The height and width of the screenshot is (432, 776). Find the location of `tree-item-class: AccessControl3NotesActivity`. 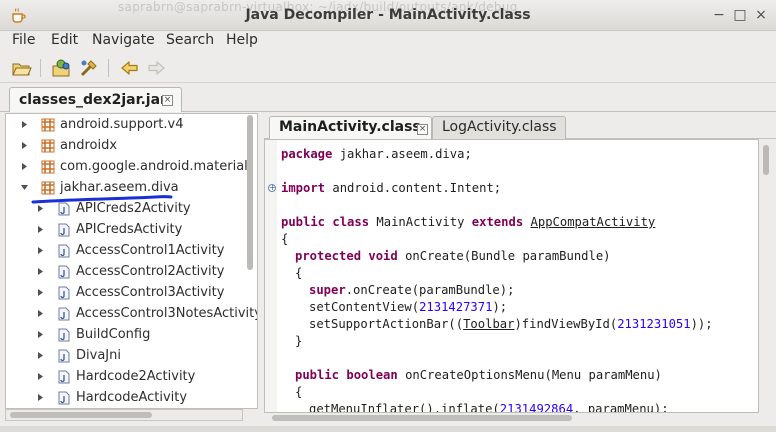

tree-item-class: AccessControl3NotesActivity is located at coordinates (131, 314).